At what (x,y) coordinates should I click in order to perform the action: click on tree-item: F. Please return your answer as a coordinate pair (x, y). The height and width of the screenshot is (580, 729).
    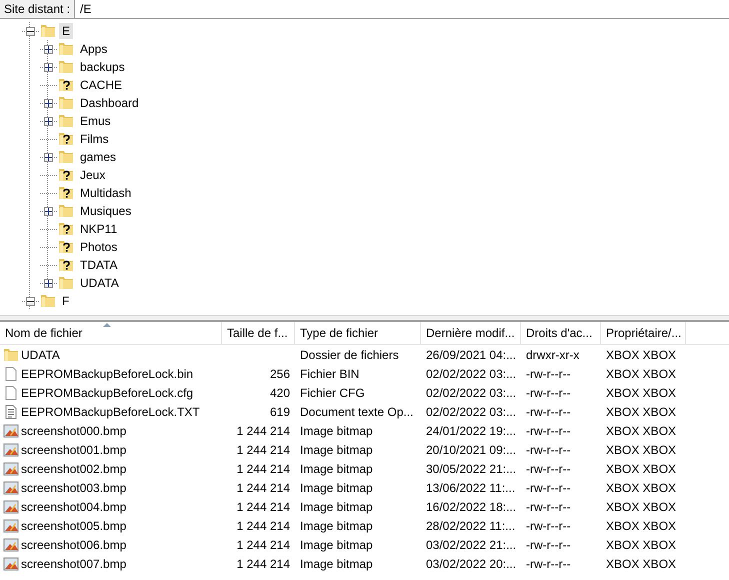
    Looking at the image, I should click on (65, 301).